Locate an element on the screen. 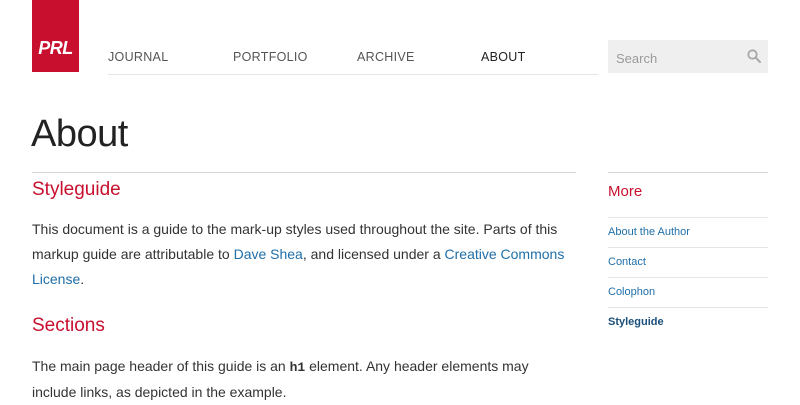 The height and width of the screenshot is (405, 800). sidebar-divider is located at coordinates (688, 172).